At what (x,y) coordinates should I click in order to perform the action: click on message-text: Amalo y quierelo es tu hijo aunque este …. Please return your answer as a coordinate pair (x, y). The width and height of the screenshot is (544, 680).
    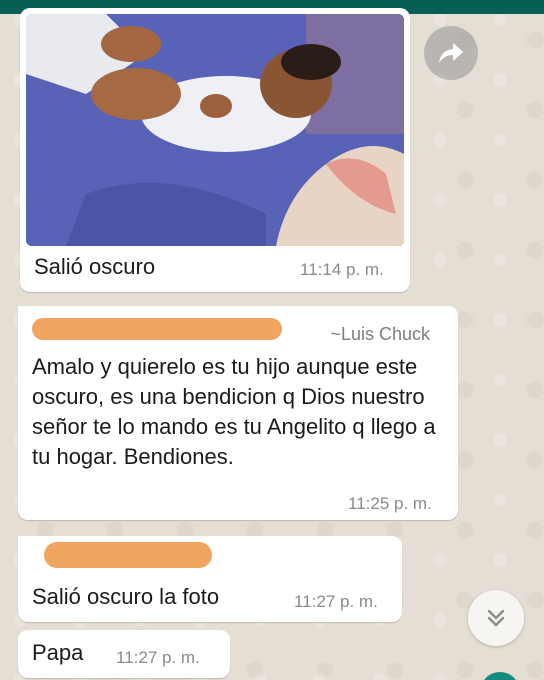
    Looking at the image, I should click on (234, 411).